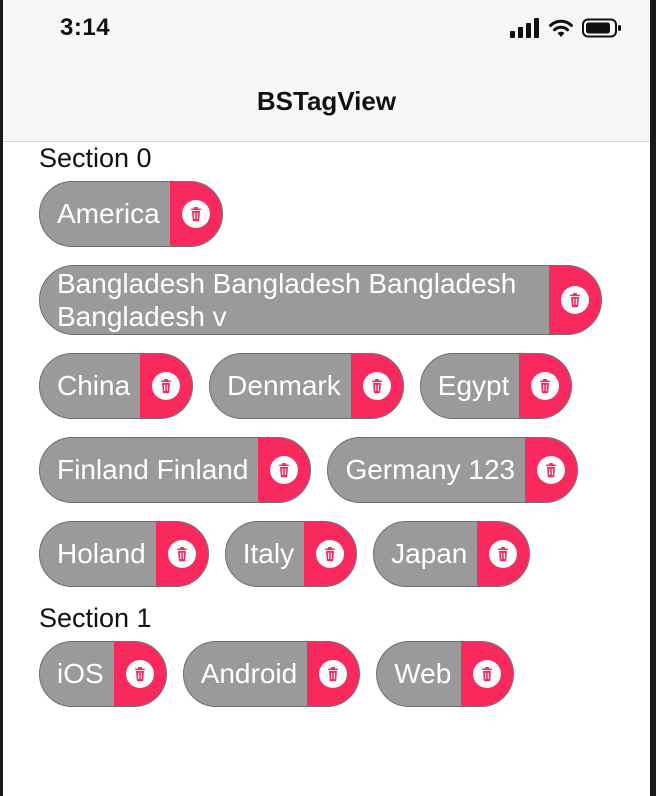 This screenshot has height=796, width=656. Describe the element at coordinates (95, 158) in the screenshot. I see `section-title: Section 0` at that location.